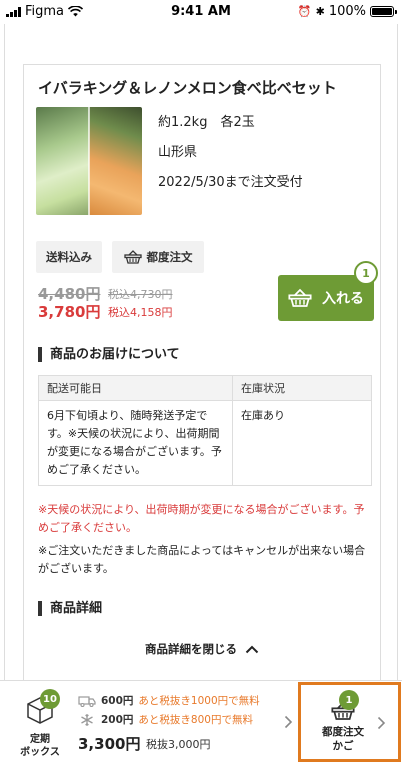 The image size is (402, 762). Describe the element at coordinates (117, 701) in the screenshot. I see `shipping-fee-amount: 600円` at that location.